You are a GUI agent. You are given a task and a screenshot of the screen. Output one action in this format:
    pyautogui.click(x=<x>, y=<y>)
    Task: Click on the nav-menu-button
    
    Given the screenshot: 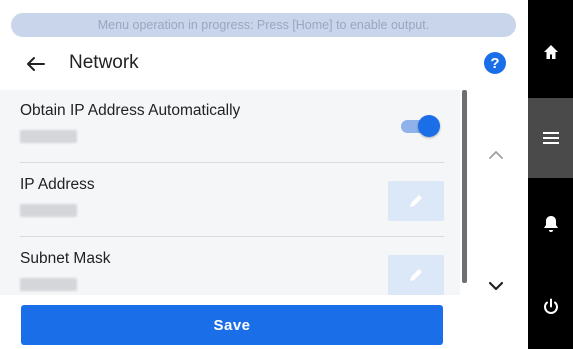 What is the action you would take?
    pyautogui.click(x=550, y=138)
    